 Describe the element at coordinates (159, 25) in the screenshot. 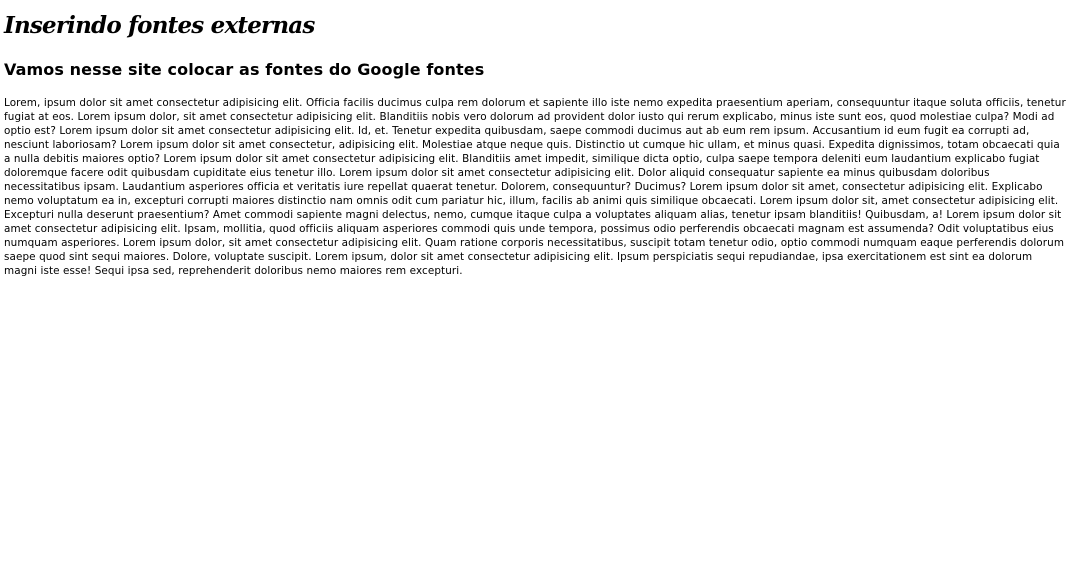

I see `page-title: Inserindo fontes externas` at that location.